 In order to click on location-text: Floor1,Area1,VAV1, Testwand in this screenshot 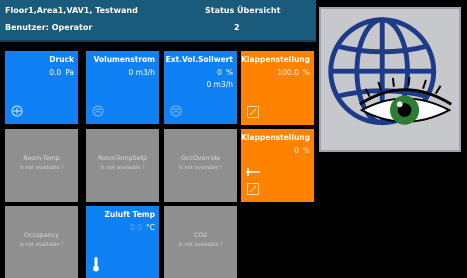, I will do `click(71, 10)`.